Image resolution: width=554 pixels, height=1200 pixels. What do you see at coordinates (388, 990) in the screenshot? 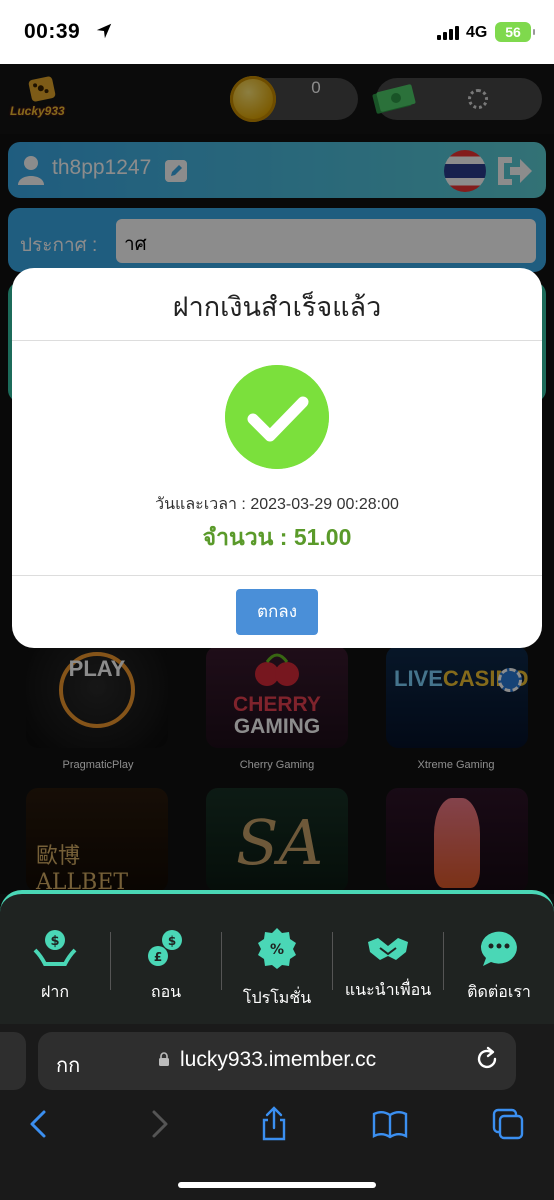
I see `nav-label-refer-friend: แนะนำเพื่อน` at bounding box center [388, 990].